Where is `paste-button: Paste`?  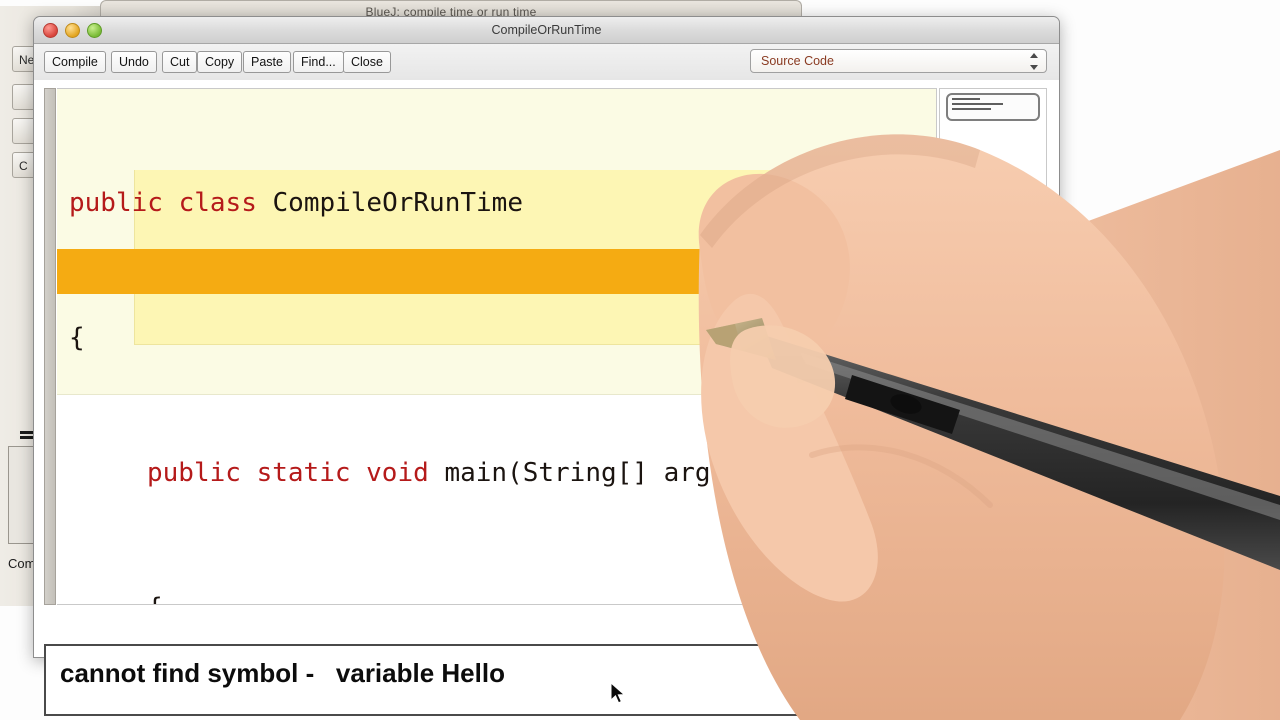 paste-button: Paste is located at coordinates (267, 62).